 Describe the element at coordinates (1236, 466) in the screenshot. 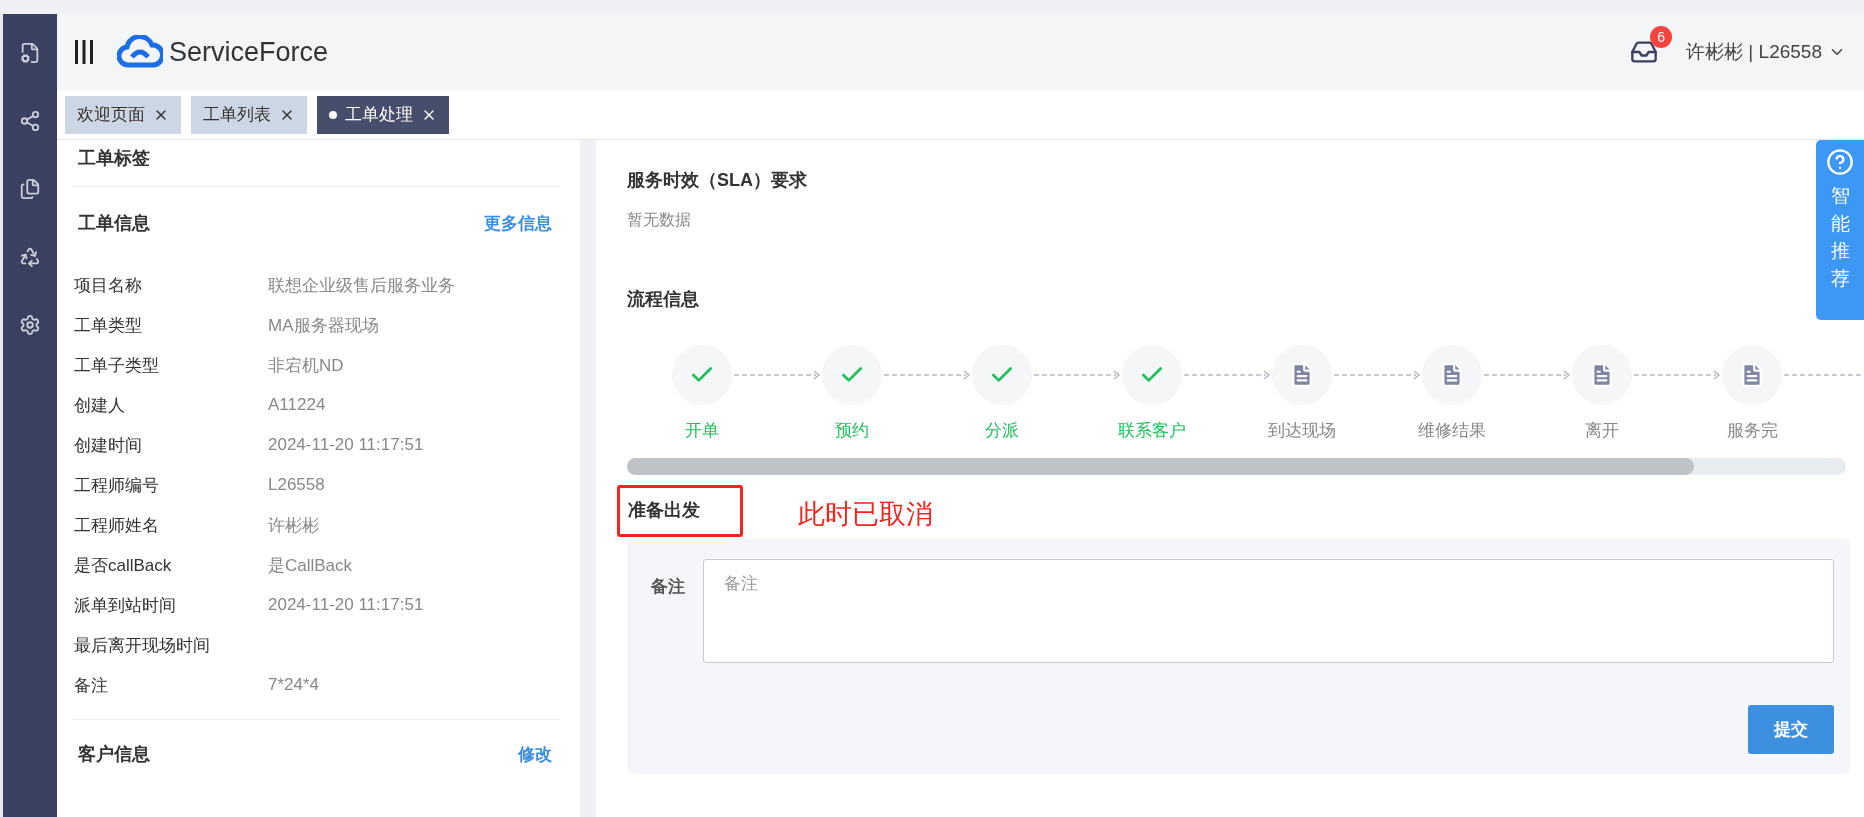

I see `scrollbar` at that location.